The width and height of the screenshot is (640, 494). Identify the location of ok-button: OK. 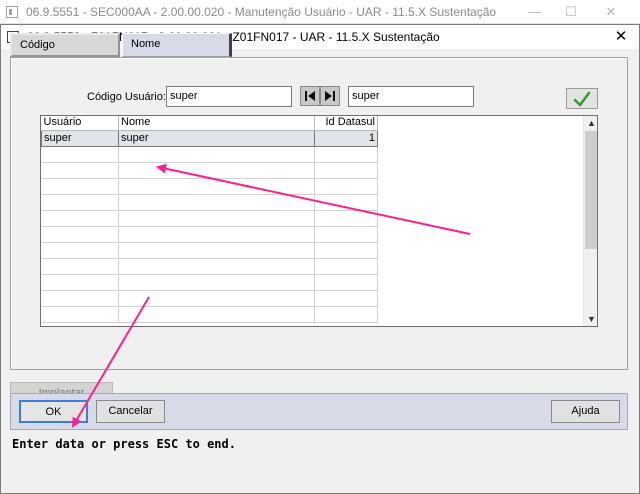
(53, 411).